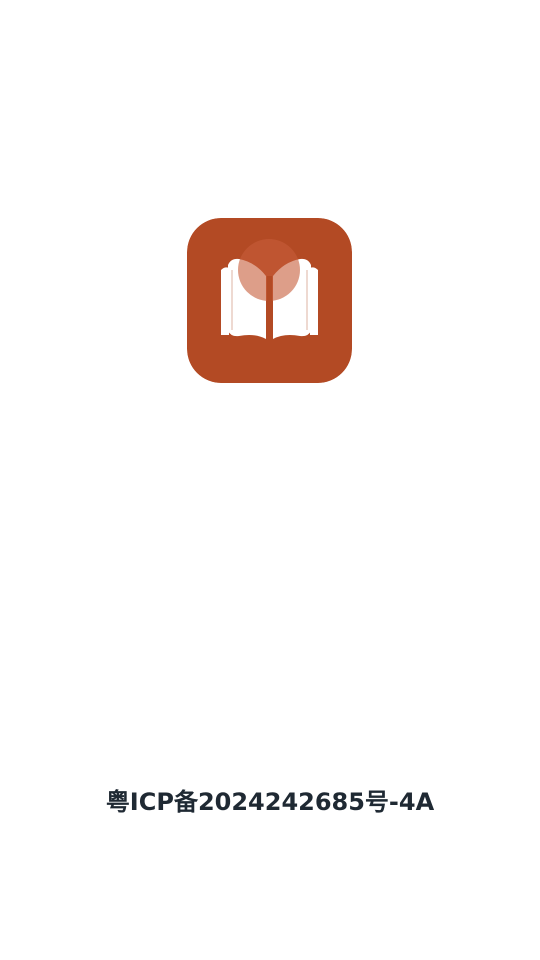  I want to click on icp-registration-number: 粤ICP备2024242685号-4A, so click(270, 802).